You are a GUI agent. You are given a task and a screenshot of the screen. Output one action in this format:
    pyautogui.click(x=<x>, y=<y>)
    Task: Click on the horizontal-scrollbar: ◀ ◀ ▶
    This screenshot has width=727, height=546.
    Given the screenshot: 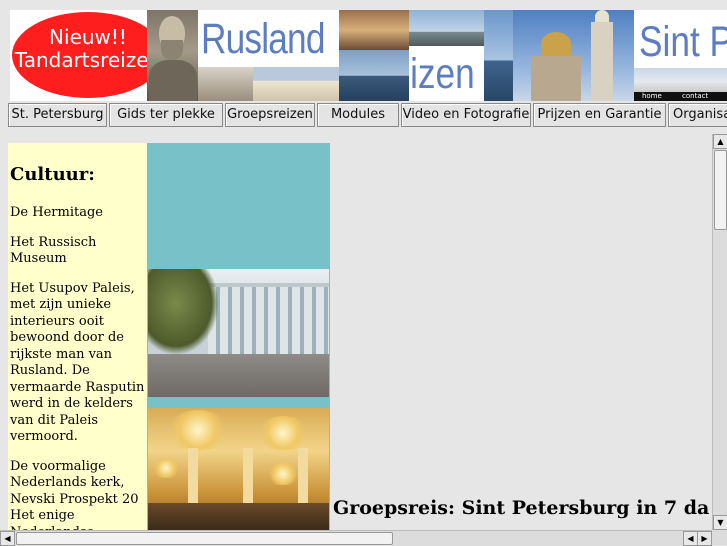 What is the action you would take?
    pyautogui.click(x=356, y=538)
    